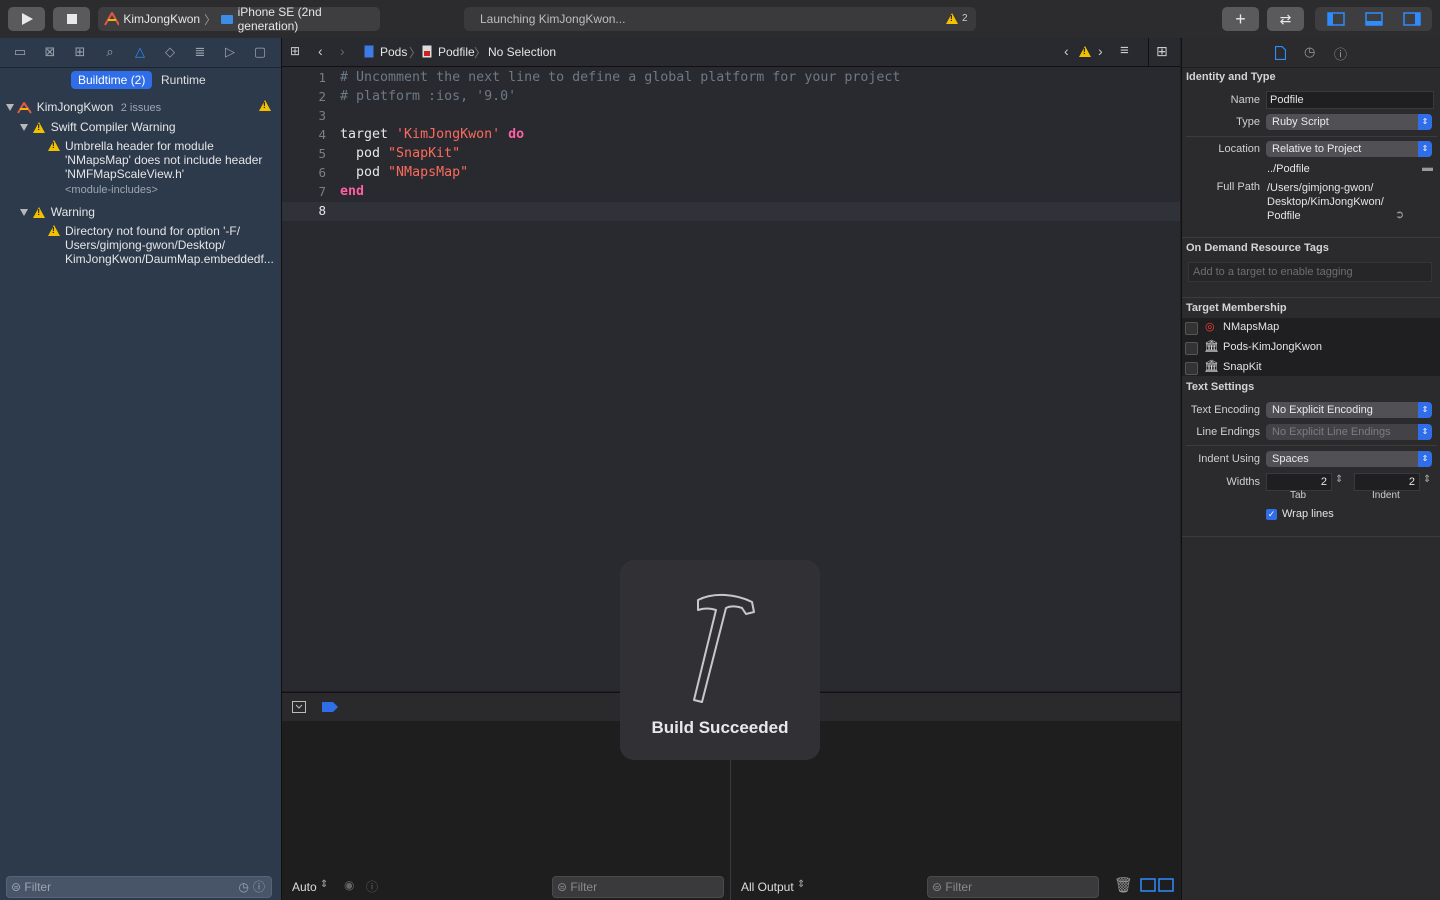 Image resolution: width=1440 pixels, height=900 pixels. What do you see at coordinates (139, 887) in the screenshot?
I see `navigator-filter-field: ⊜ Filter ◷ ⓘ` at bounding box center [139, 887].